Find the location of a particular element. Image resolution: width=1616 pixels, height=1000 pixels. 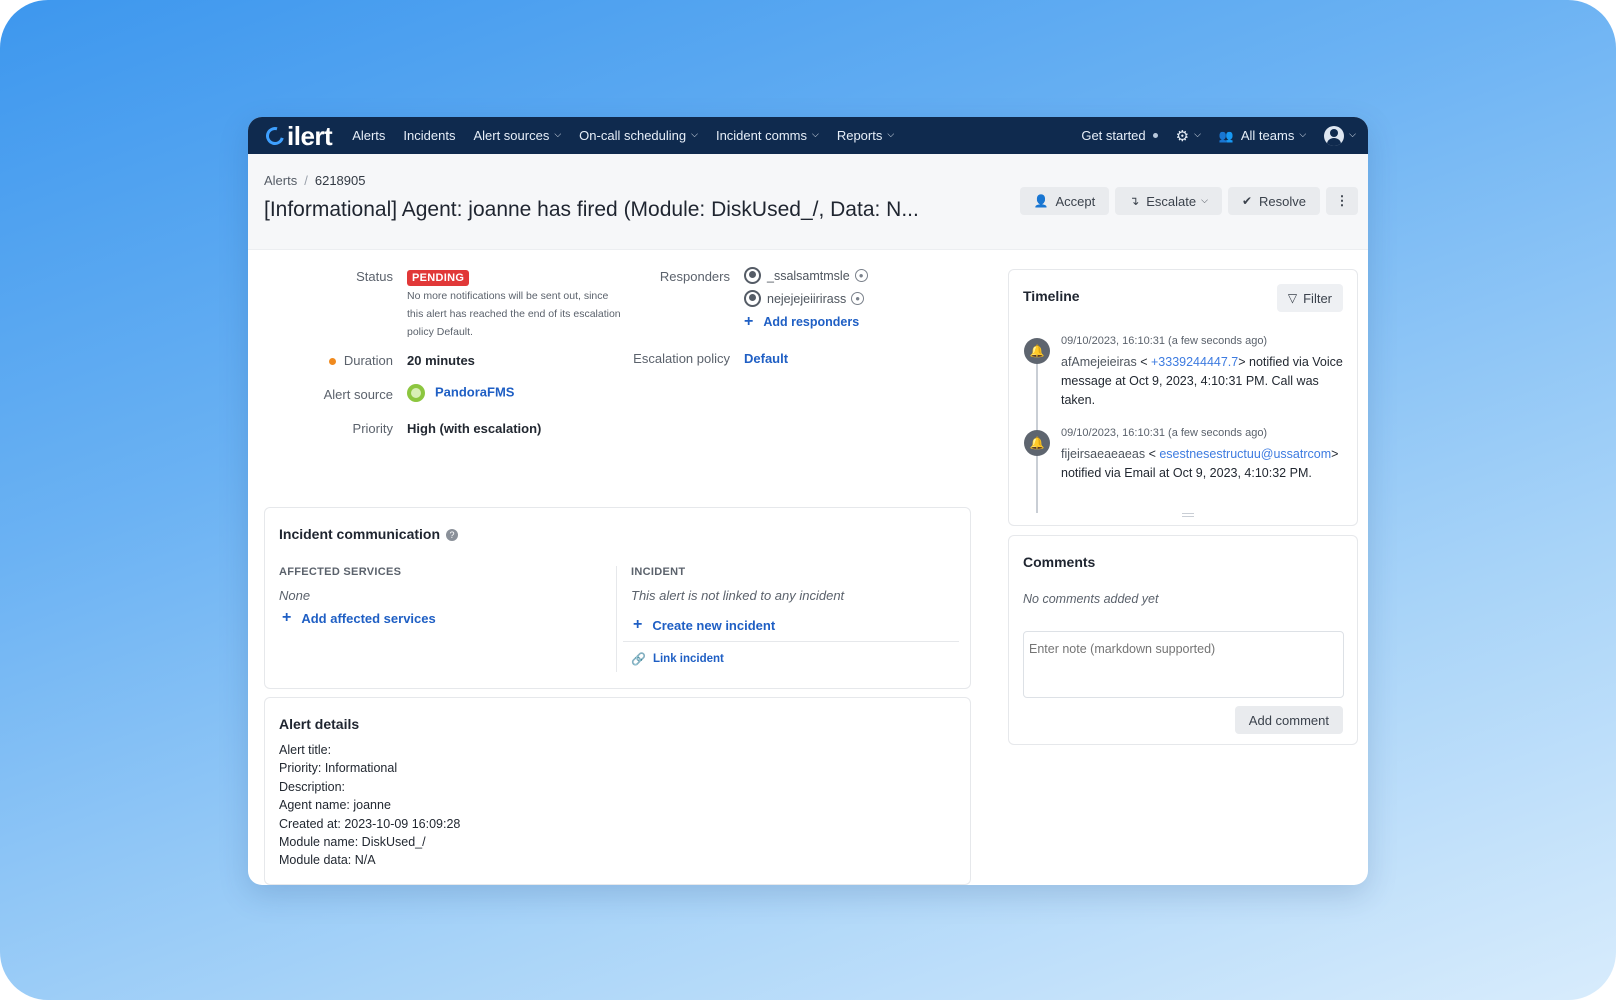

more-options-button: ⋮ is located at coordinates (1342, 201).